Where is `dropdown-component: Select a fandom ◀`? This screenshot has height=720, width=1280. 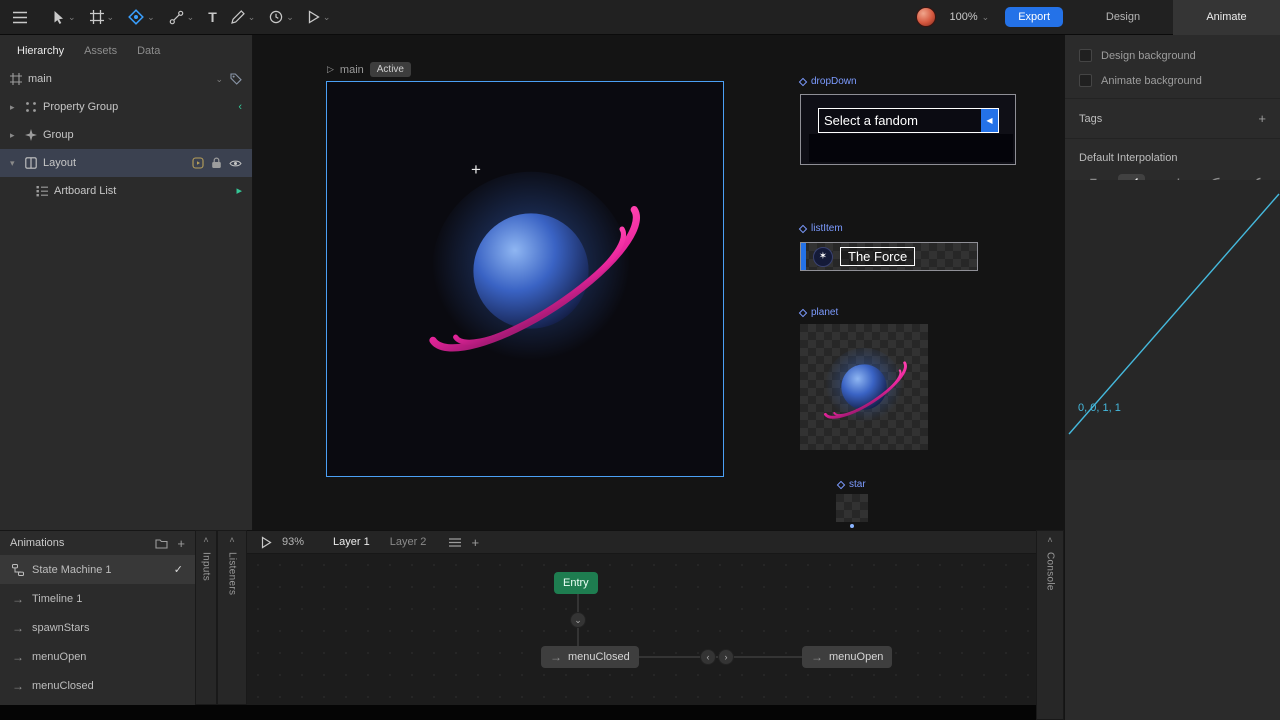 dropdown-component: Select a fandom ◀ is located at coordinates (908, 129).